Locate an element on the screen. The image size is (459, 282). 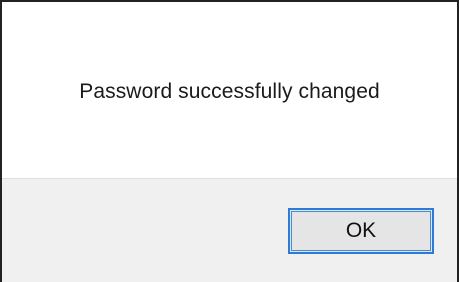
ok-button: OK is located at coordinates (361, 231).